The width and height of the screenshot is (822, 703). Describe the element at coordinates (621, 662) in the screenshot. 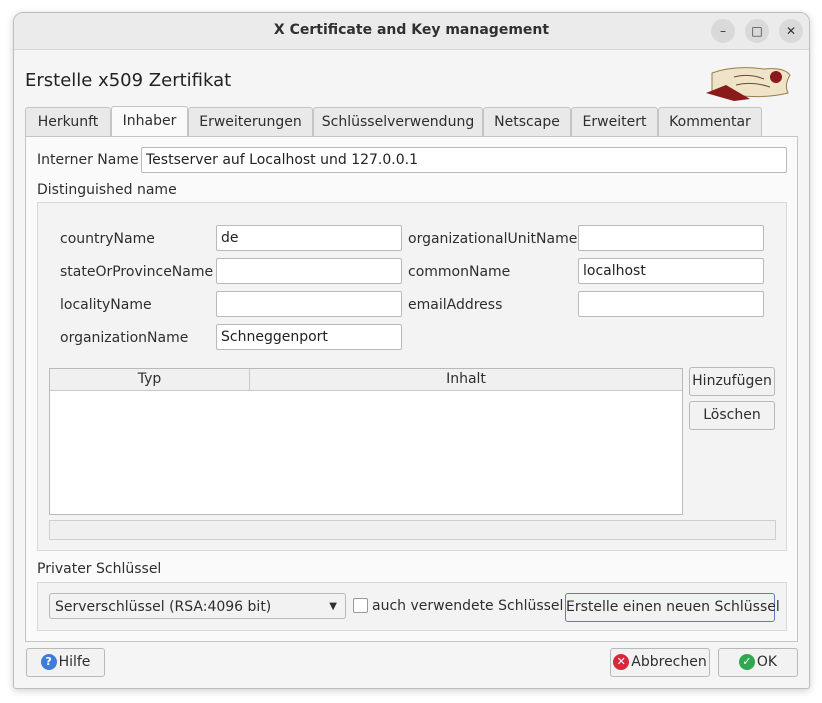

I see `cancel-icon: ✕` at that location.